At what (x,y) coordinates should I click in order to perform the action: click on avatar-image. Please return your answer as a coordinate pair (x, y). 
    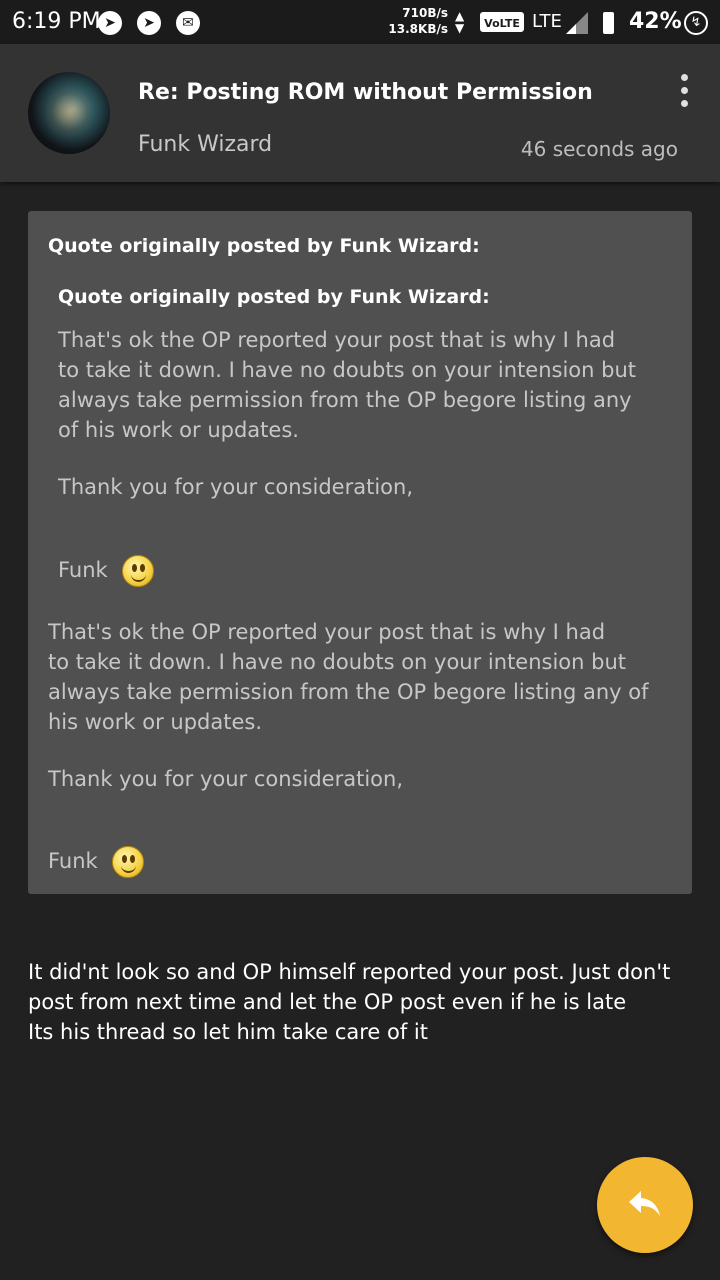
    Looking at the image, I should click on (69, 112).